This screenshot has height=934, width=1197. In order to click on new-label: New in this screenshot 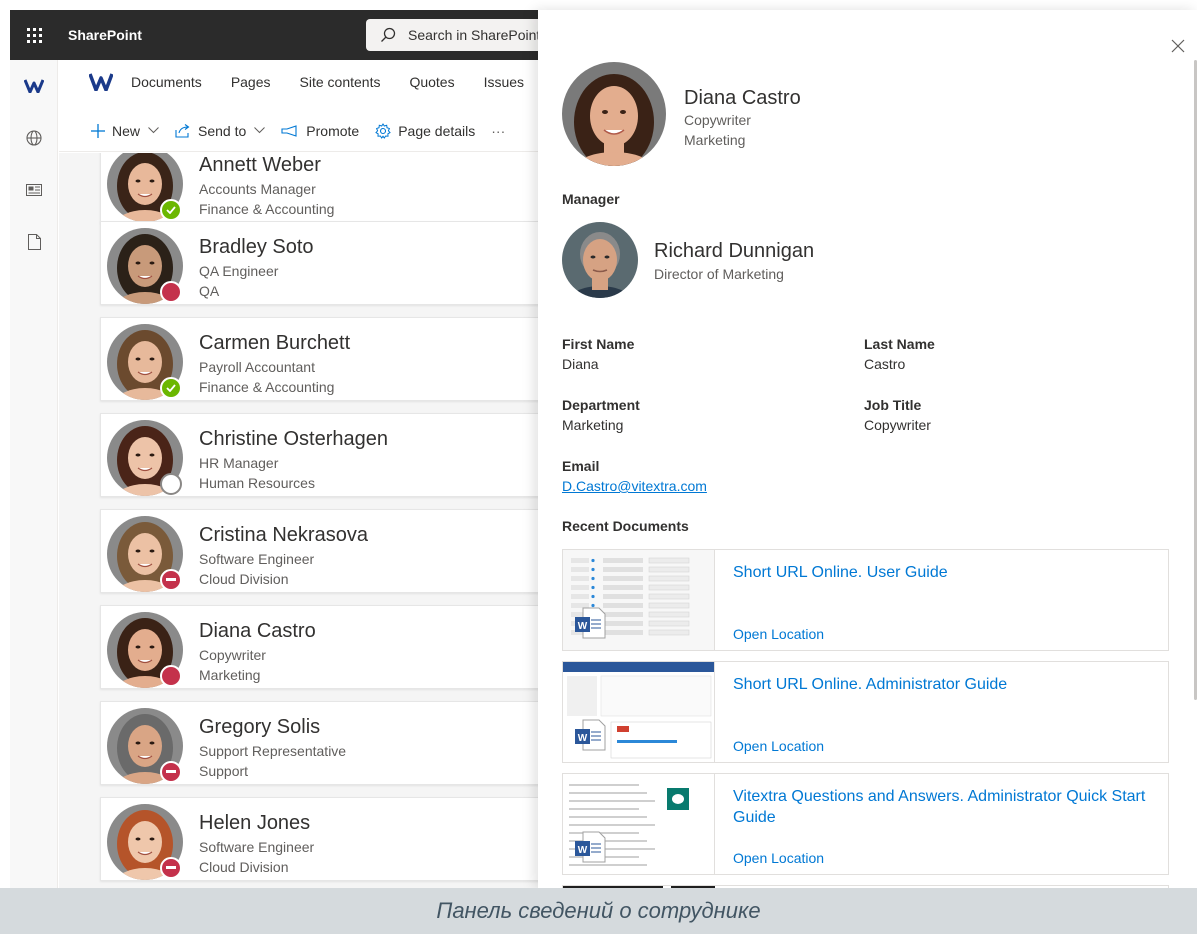, I will do `click(126, 130)`.